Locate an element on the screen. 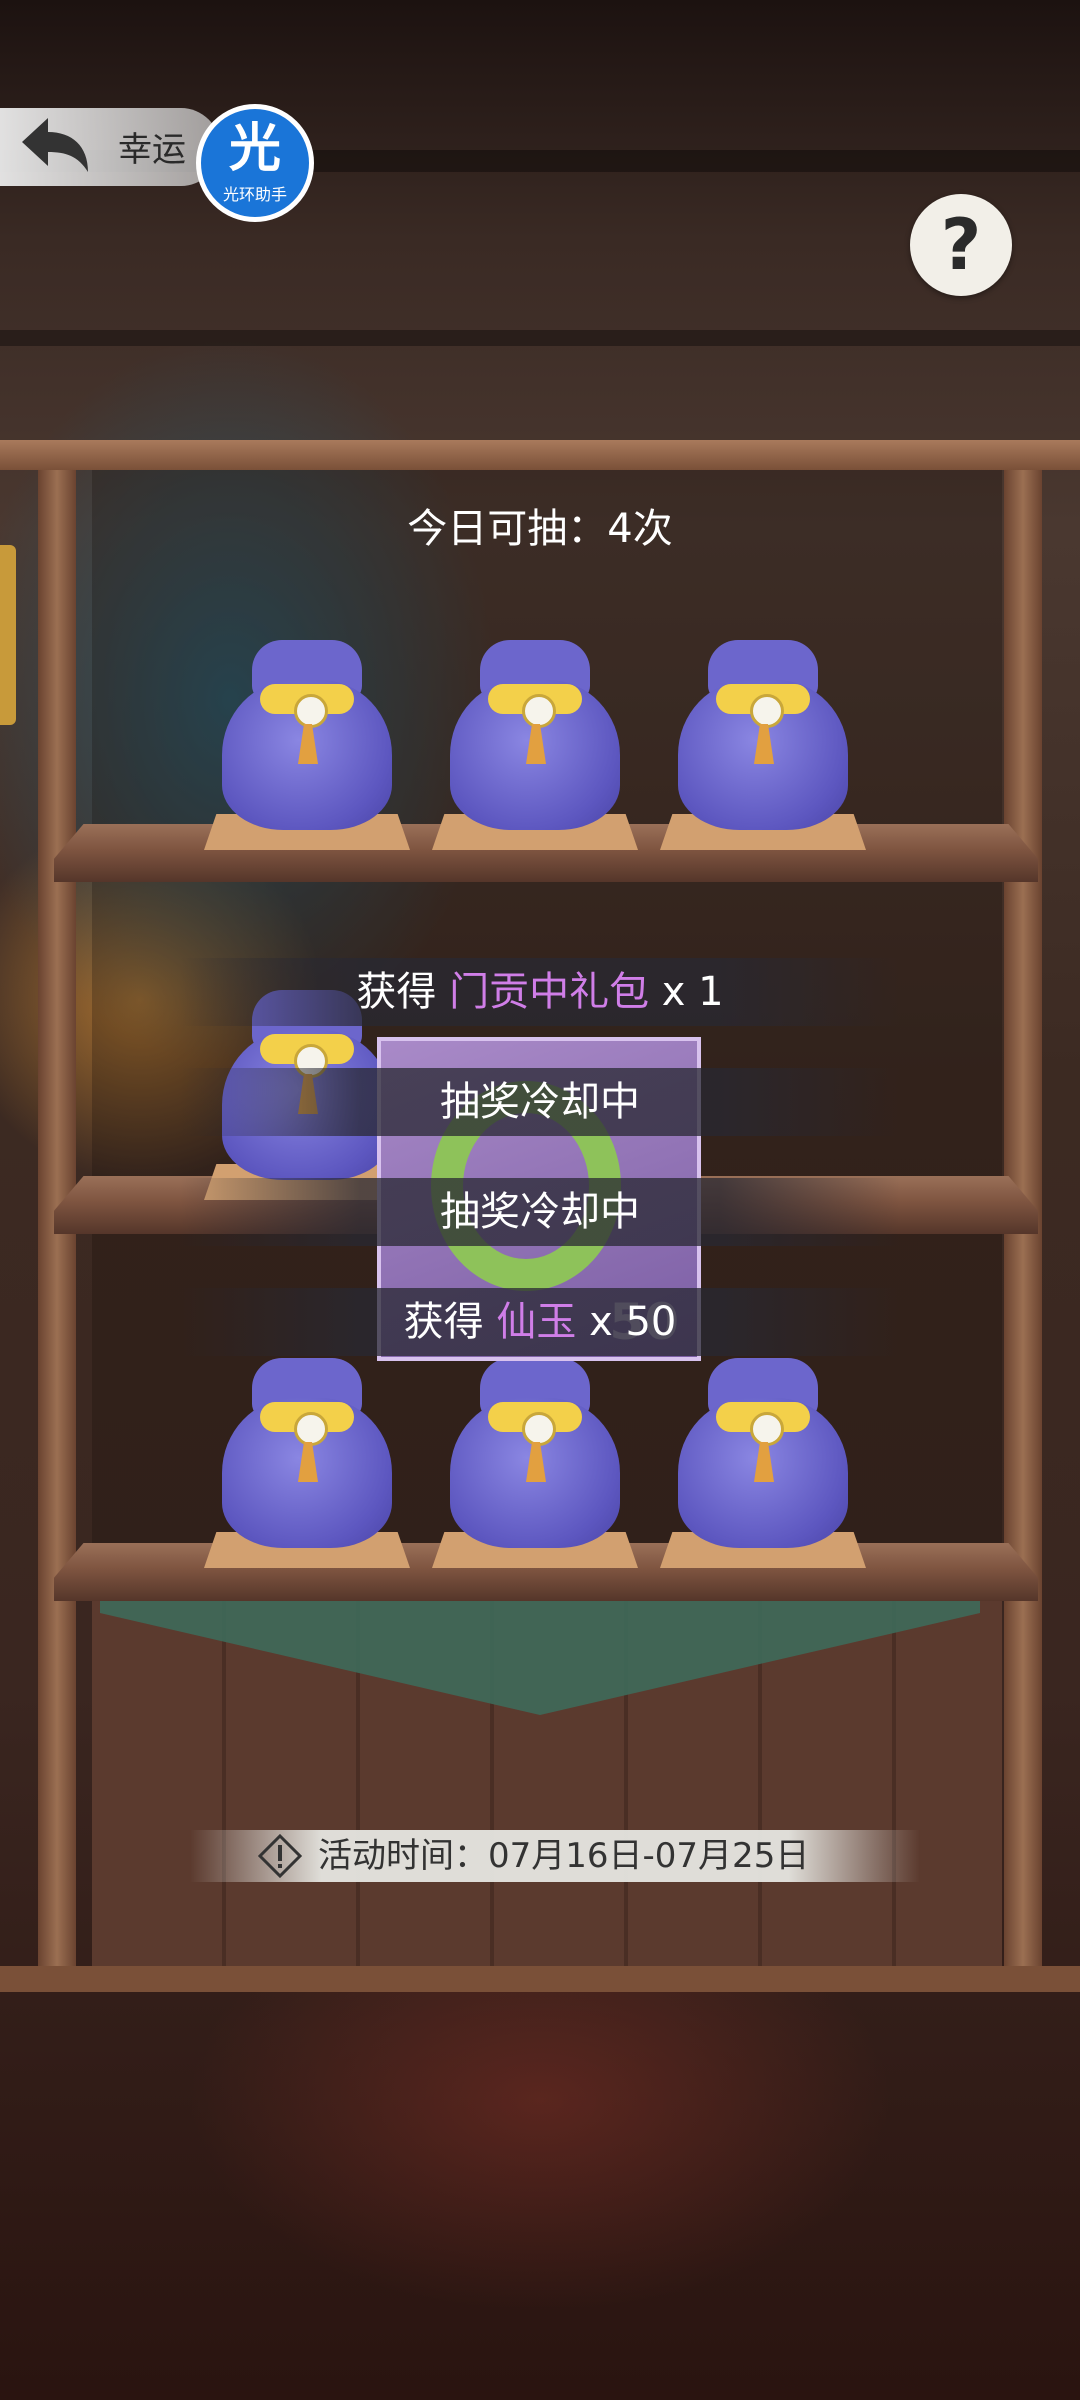 Image resolution: width=1080 pixels, height=2400 pixels. warning-icon is located at coordinates (280, 1856).